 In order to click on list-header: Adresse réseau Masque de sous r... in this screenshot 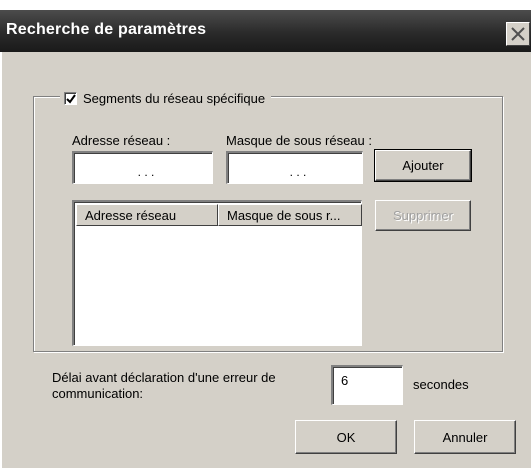, I will do `click(219, 215)`.